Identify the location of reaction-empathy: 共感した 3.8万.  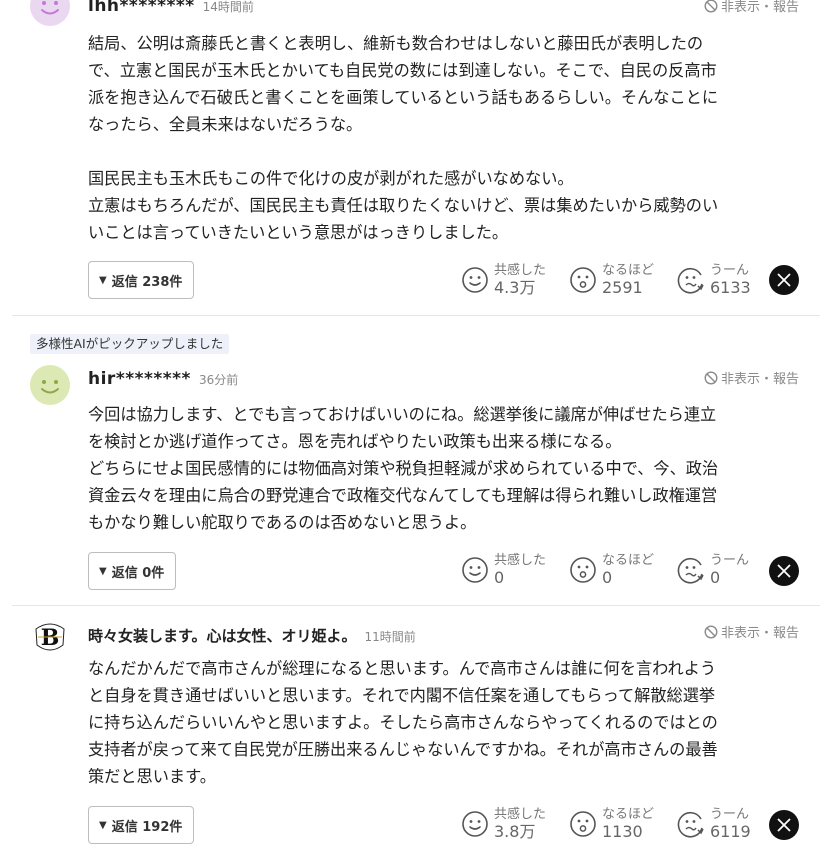
(503, 824).